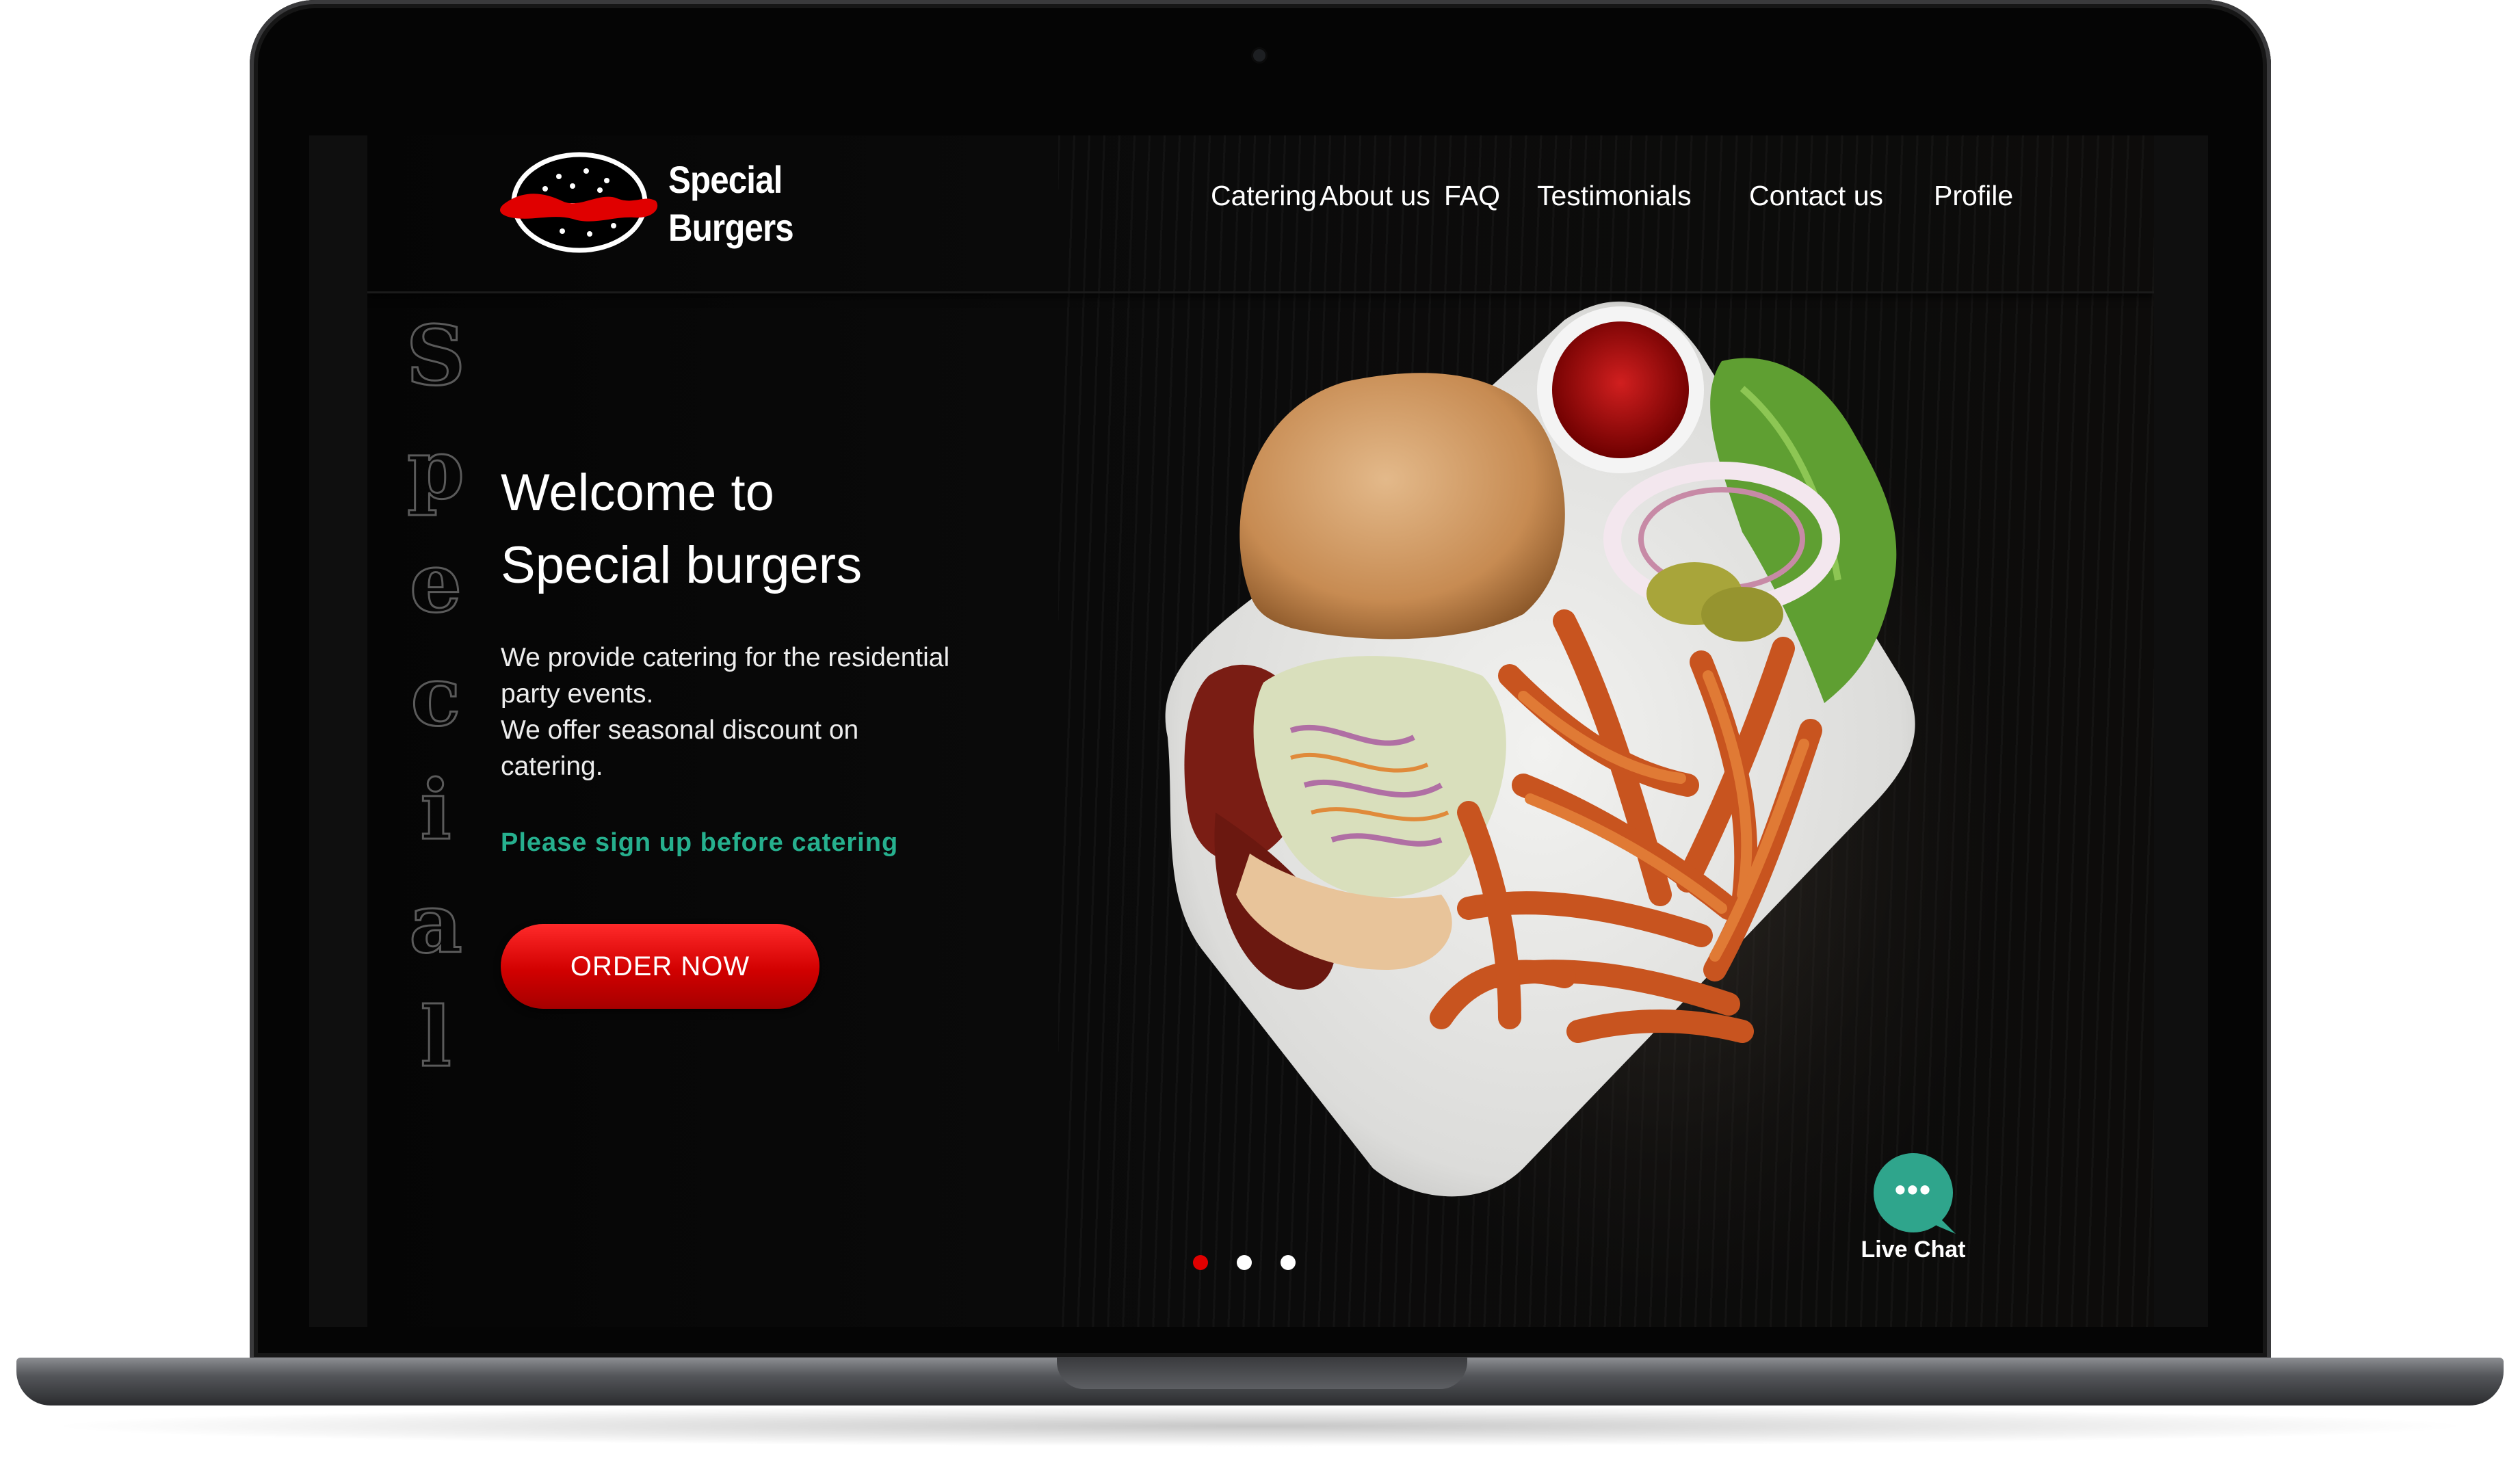  I want to click on side-letter: c, so click(436, 697).